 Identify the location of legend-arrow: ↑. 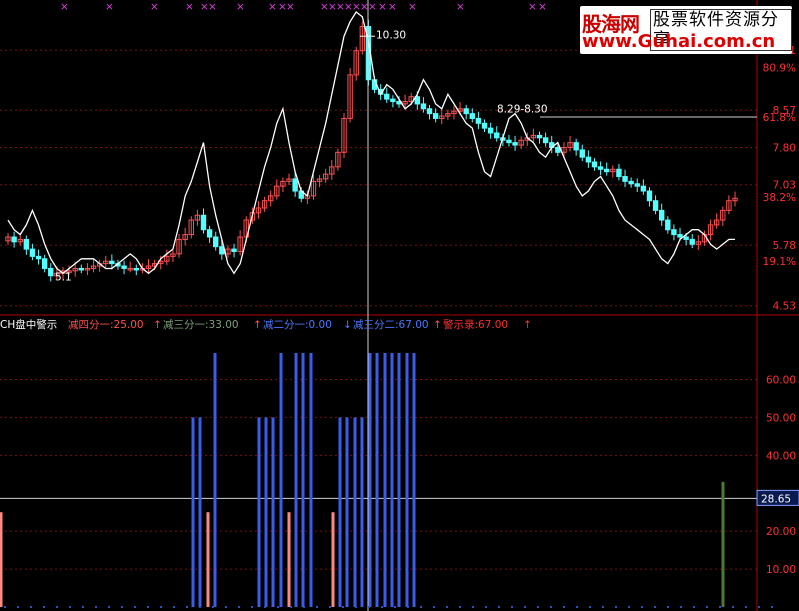
(157, 325).